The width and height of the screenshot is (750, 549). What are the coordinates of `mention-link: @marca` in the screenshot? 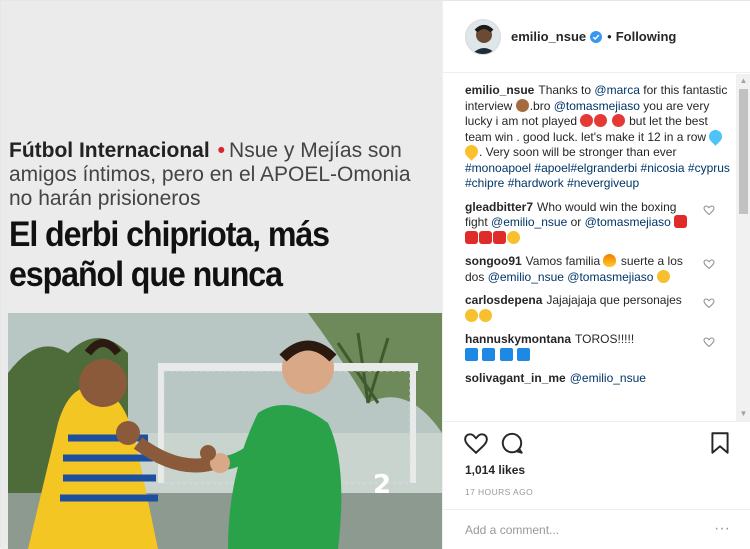 It's located at (617, 90).